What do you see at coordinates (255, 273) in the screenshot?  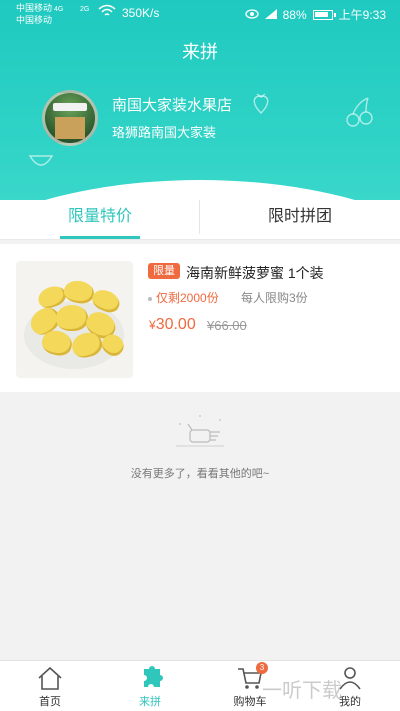 I see `product-title: 海南新鲜菠萝蜜 1个装` at bounding box center [255, 273].